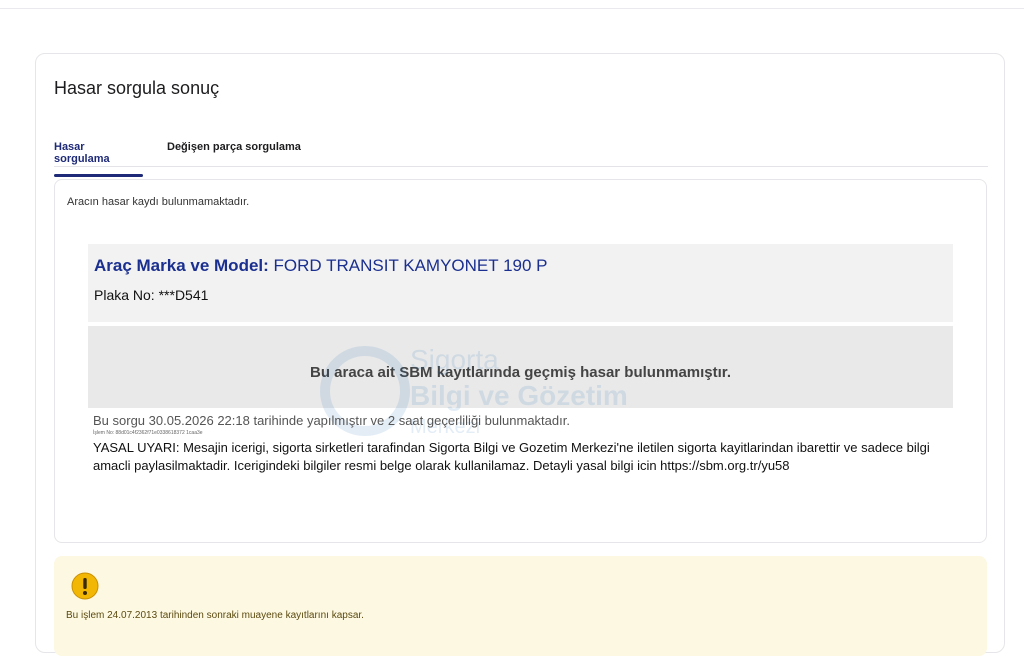 The image size is (1024, 656). I want to click on plate-line: Plaka No: ***D541, so click(151, 295).